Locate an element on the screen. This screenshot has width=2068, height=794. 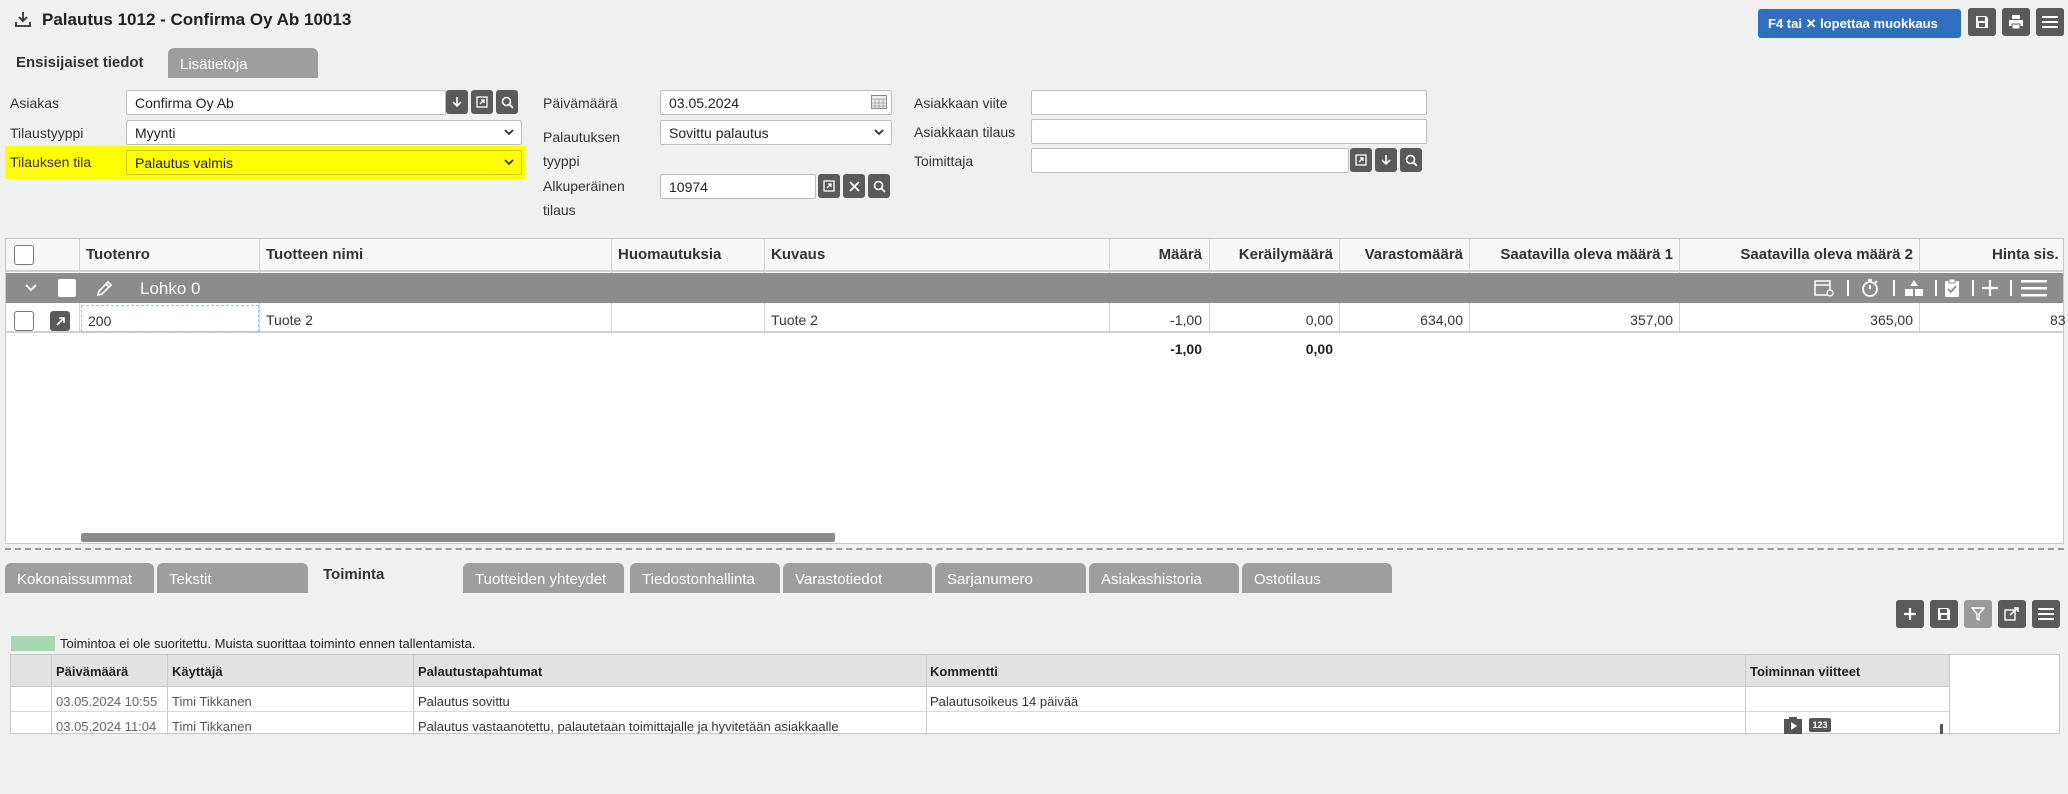
group-checkbox is located at coordinates (67, 288).